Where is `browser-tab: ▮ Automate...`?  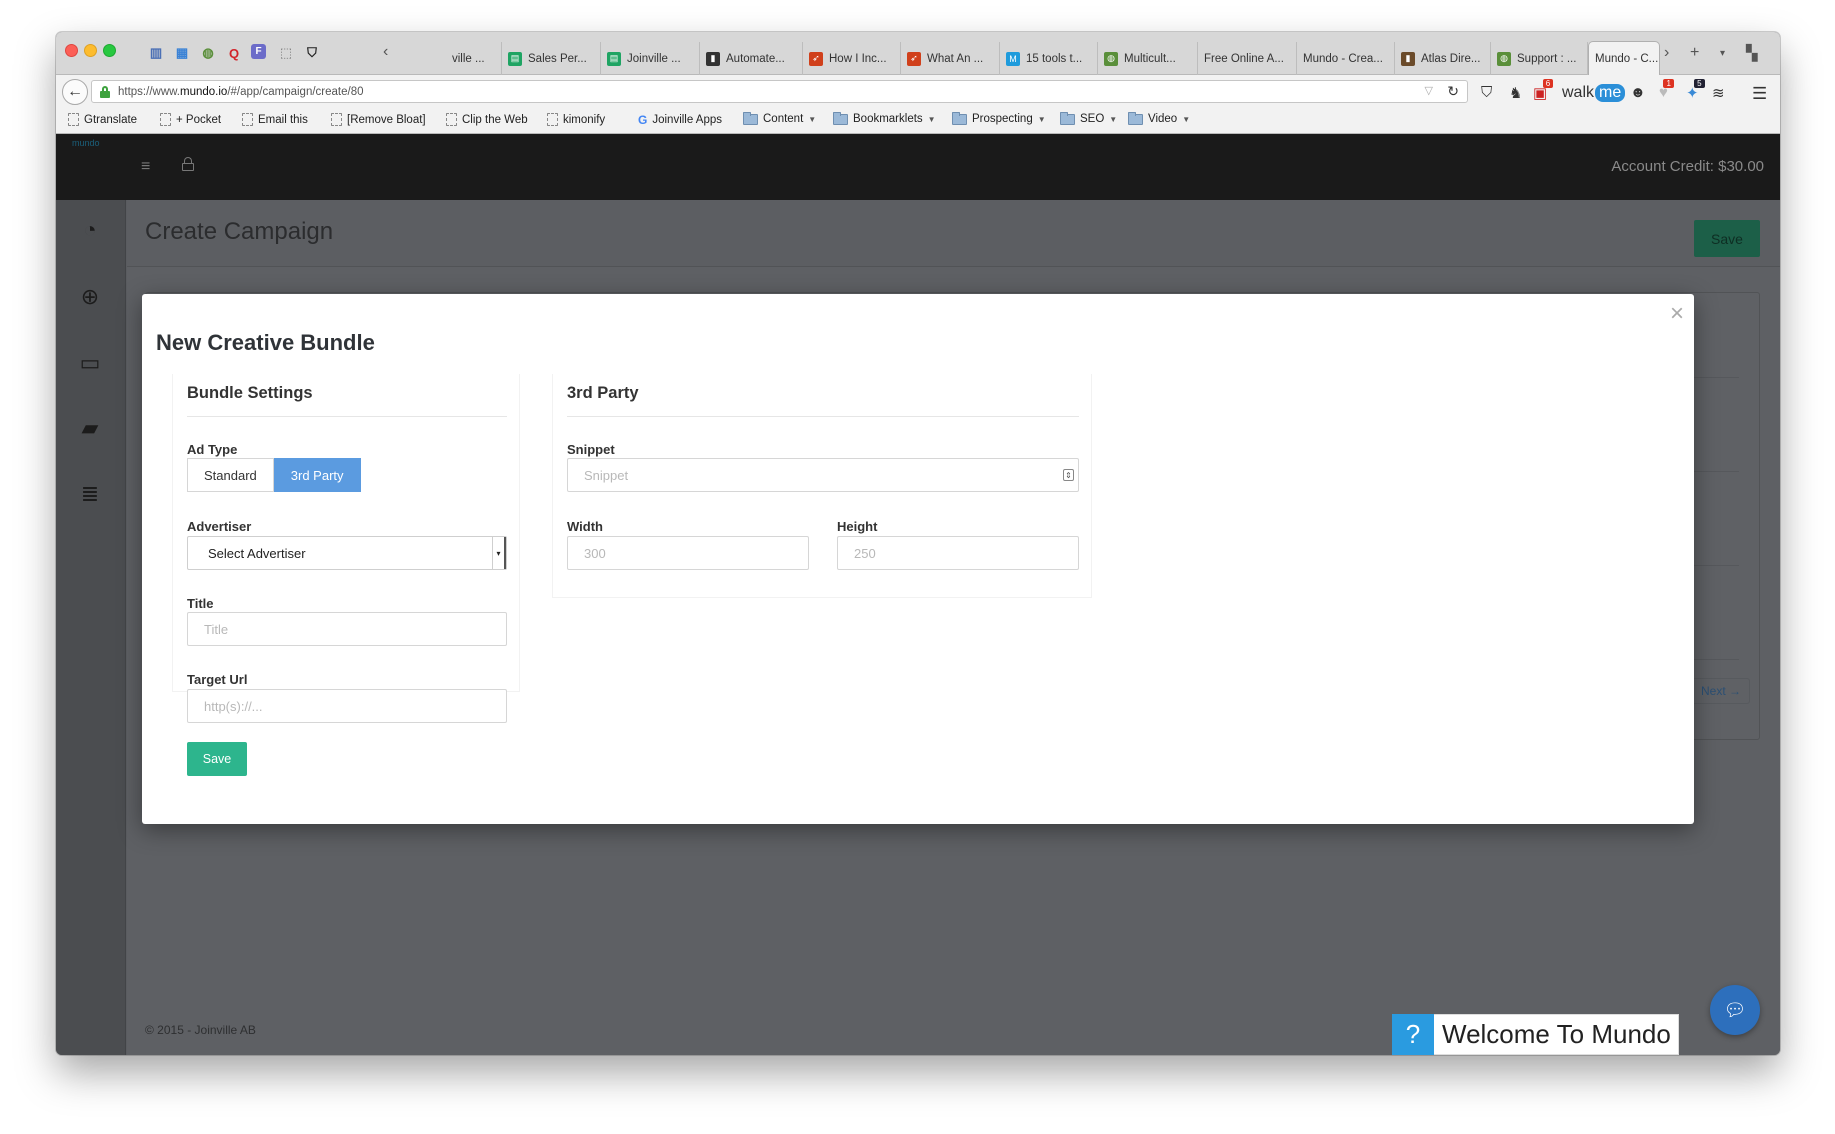 browser-tab: ▮ Automate... is located at coordinates (751, 58).